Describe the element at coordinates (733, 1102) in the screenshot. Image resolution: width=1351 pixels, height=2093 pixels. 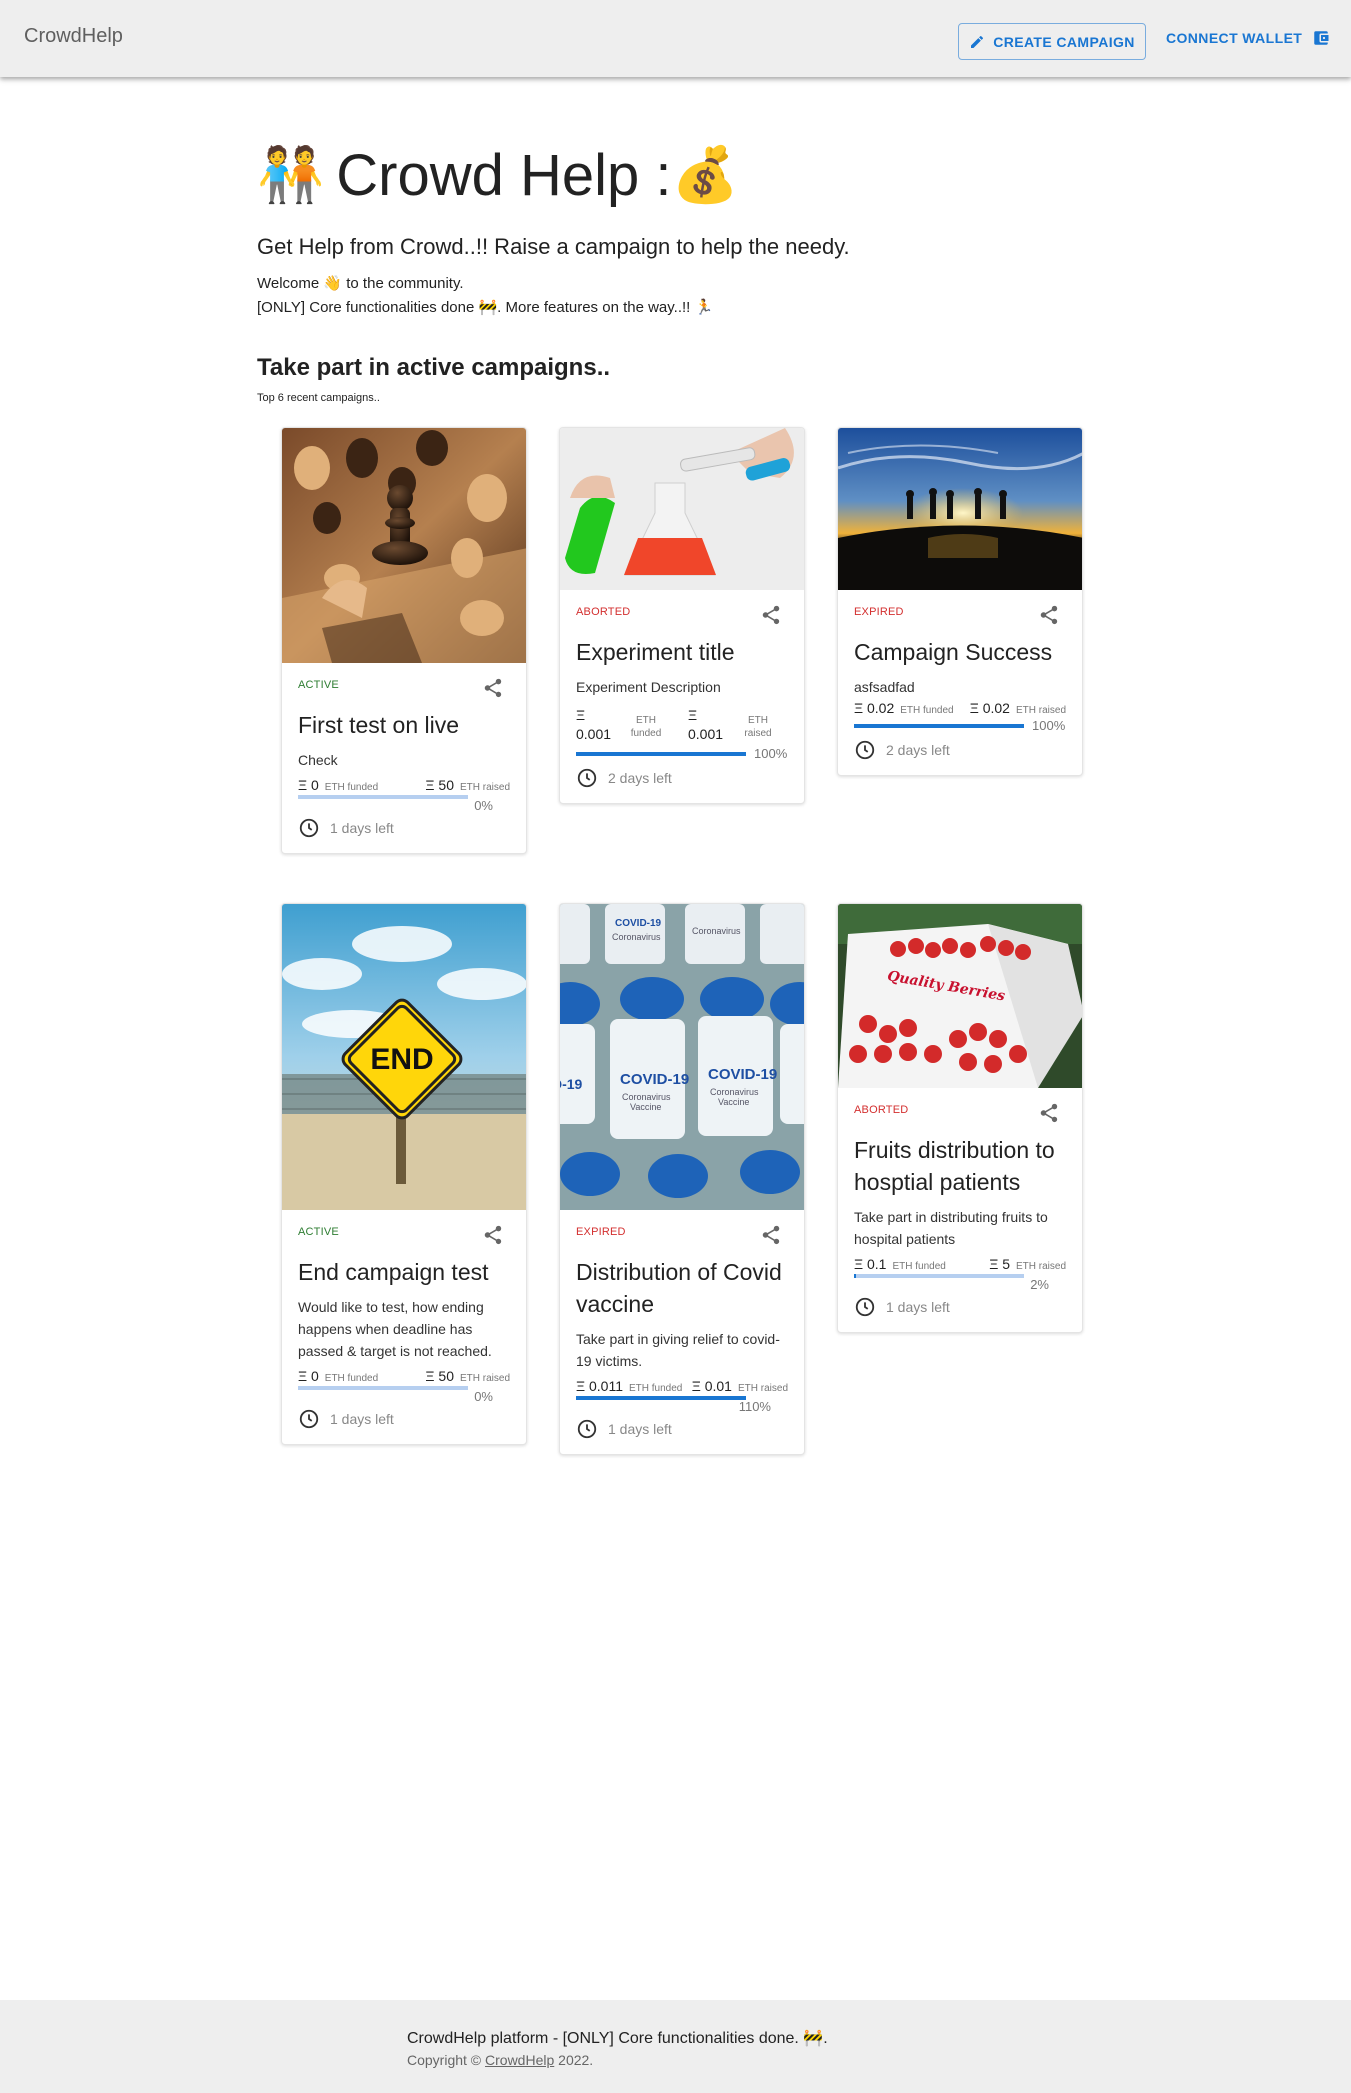
I see `svg-text: Vaccine` at that location.